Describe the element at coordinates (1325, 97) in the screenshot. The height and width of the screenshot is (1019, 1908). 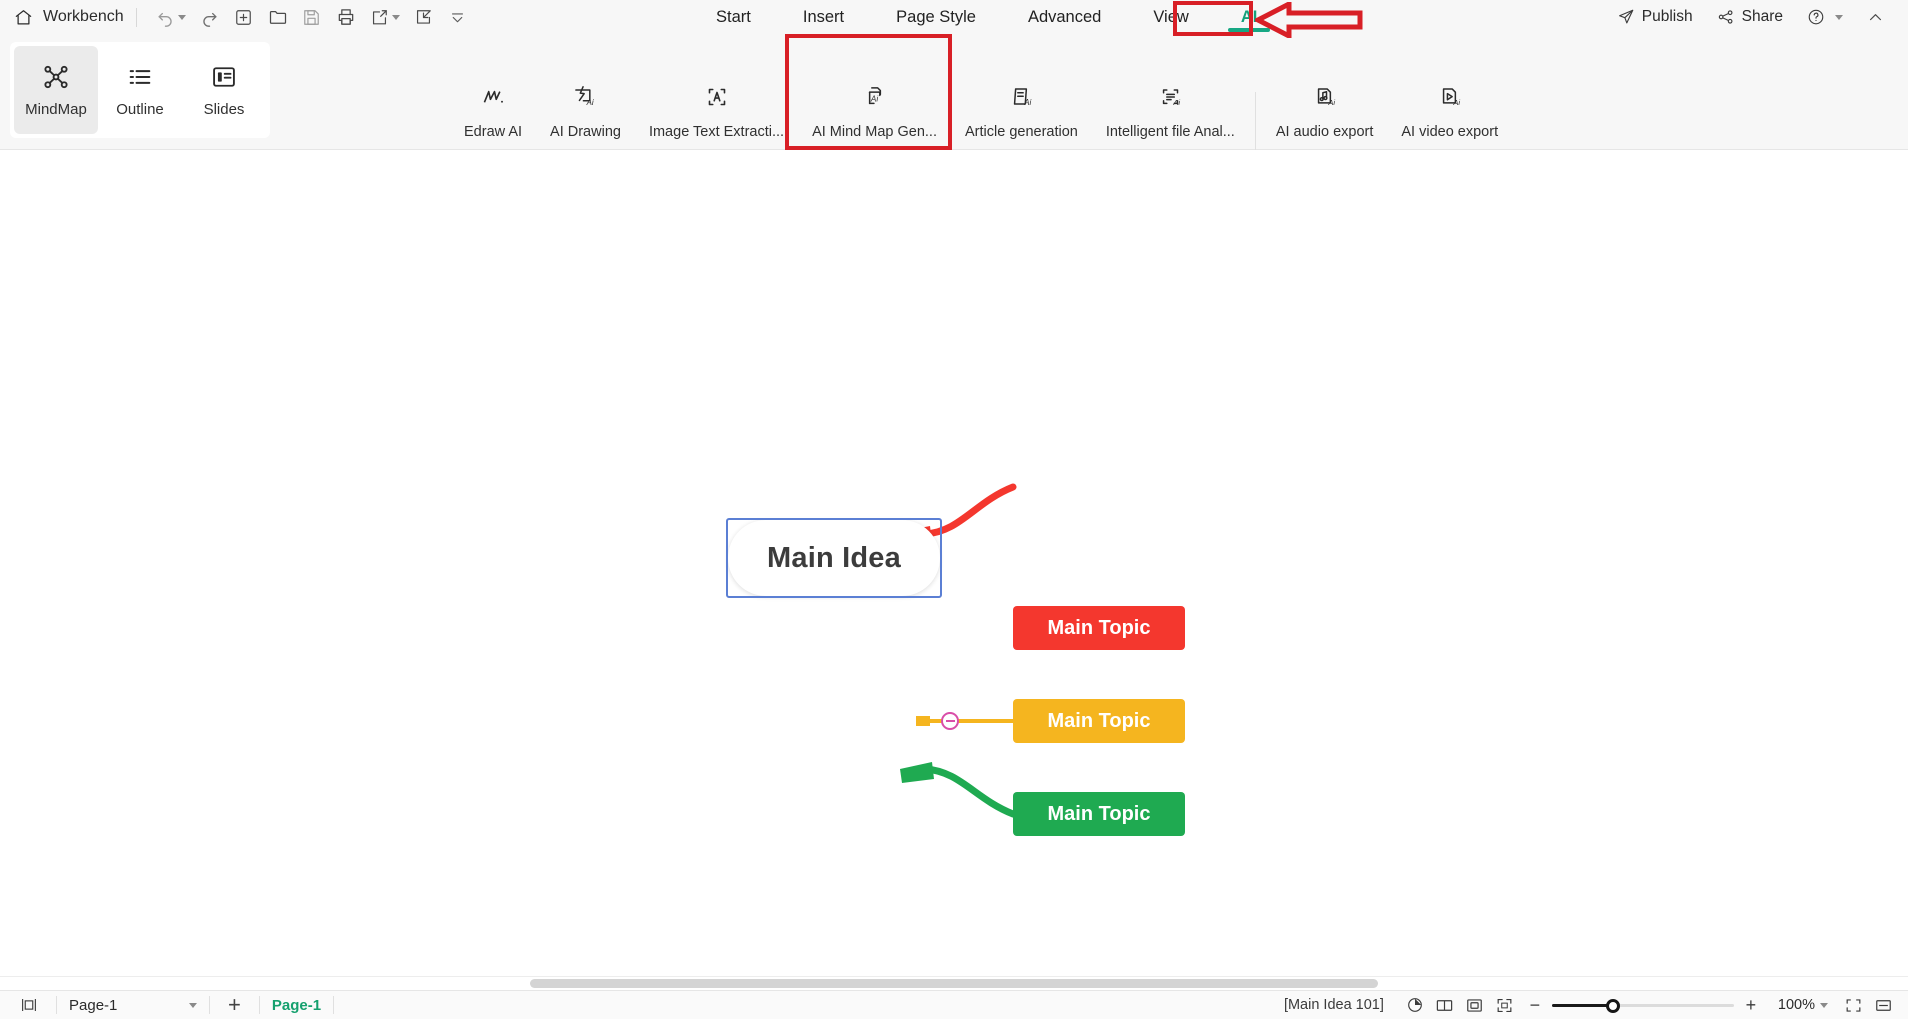
I see `ai-audio-export-icon: Ai` at that location.